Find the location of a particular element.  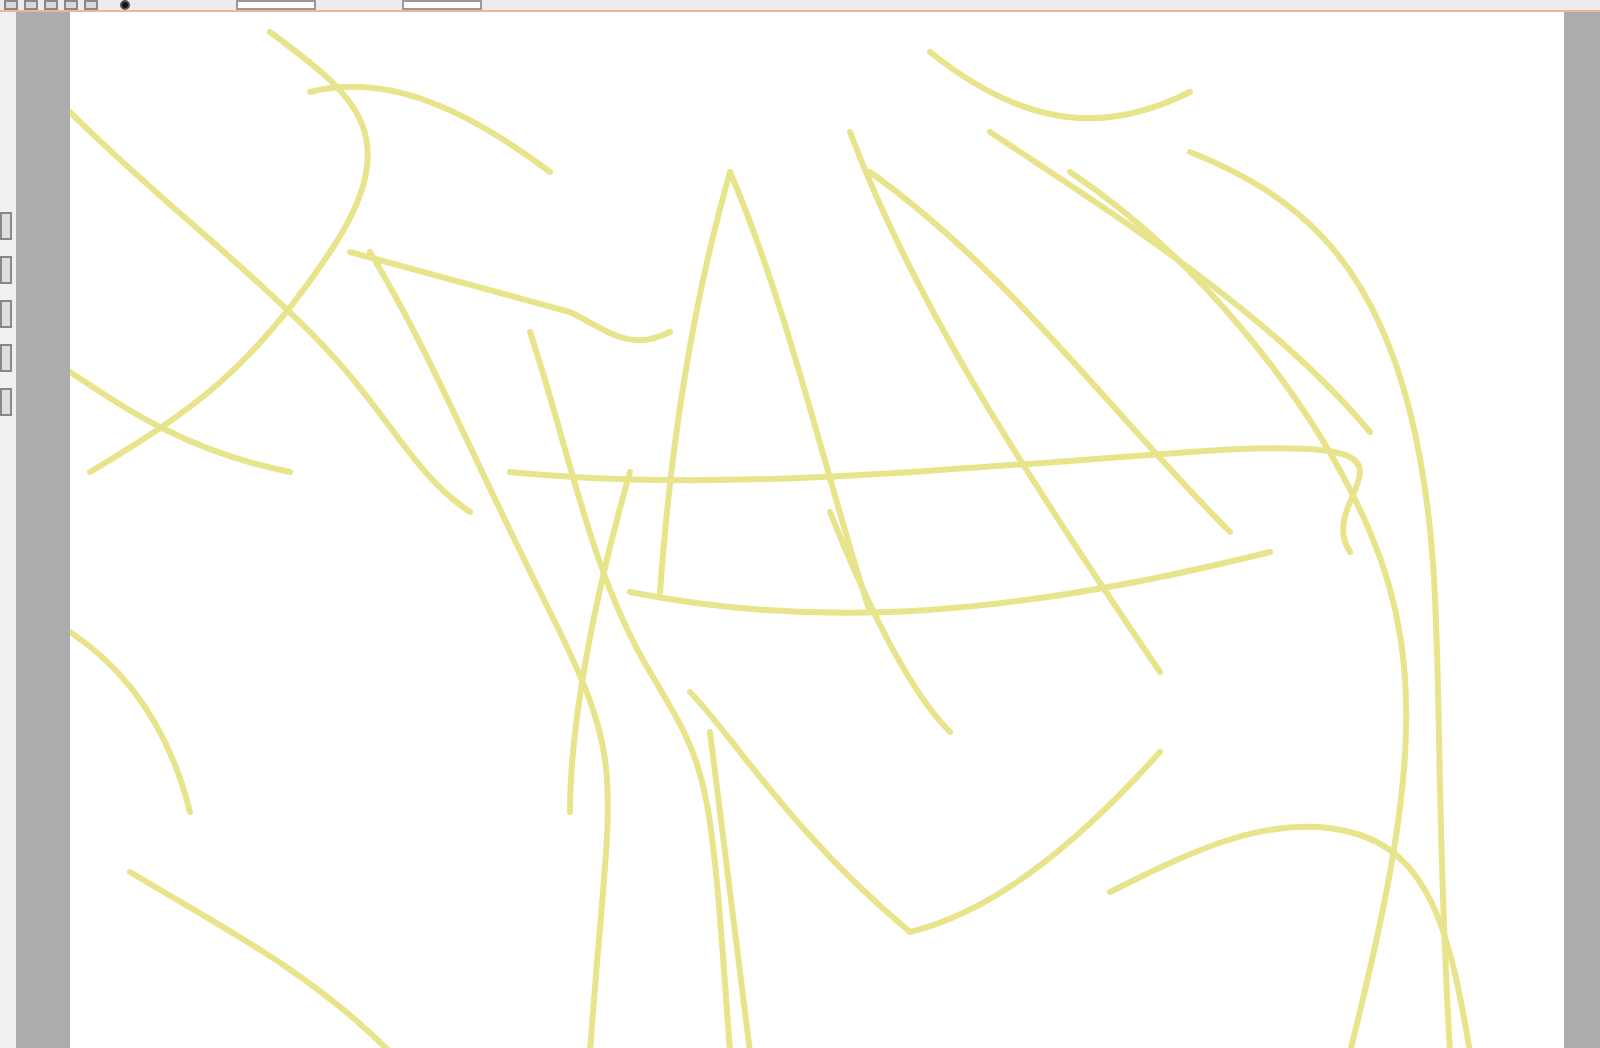

angle-field is located at coordinates (442, 5).